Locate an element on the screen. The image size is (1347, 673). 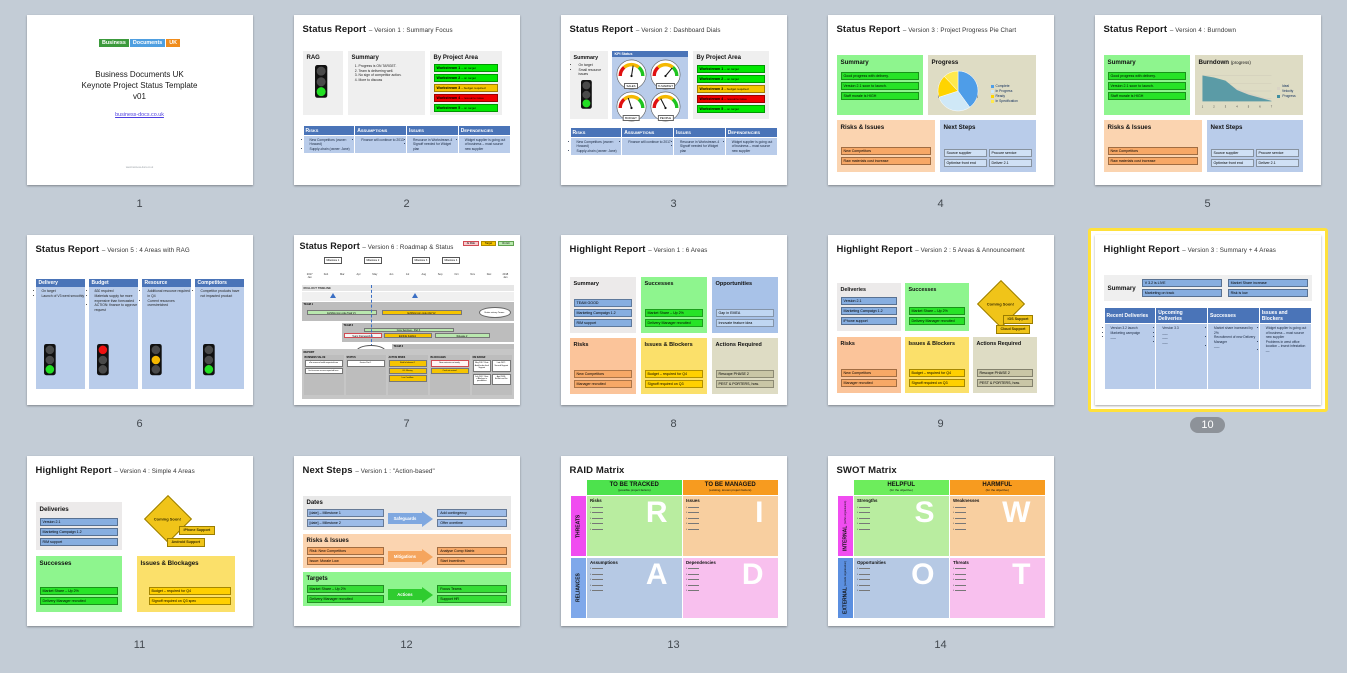
slide-number: 2 is located at coordinates (406, 204).